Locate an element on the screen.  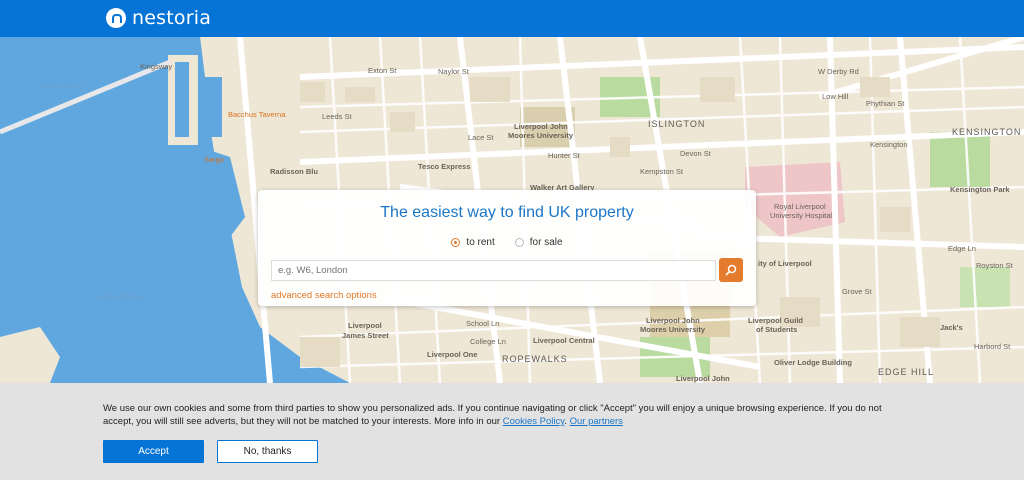
map-label-school-ln: School Ln is located at coordinates (483, 323).